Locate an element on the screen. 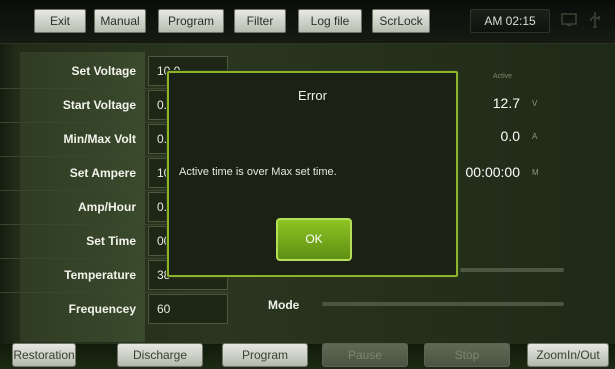 The image size is (615, 369). mode-label: Mode is located at coordinates (284, 305).